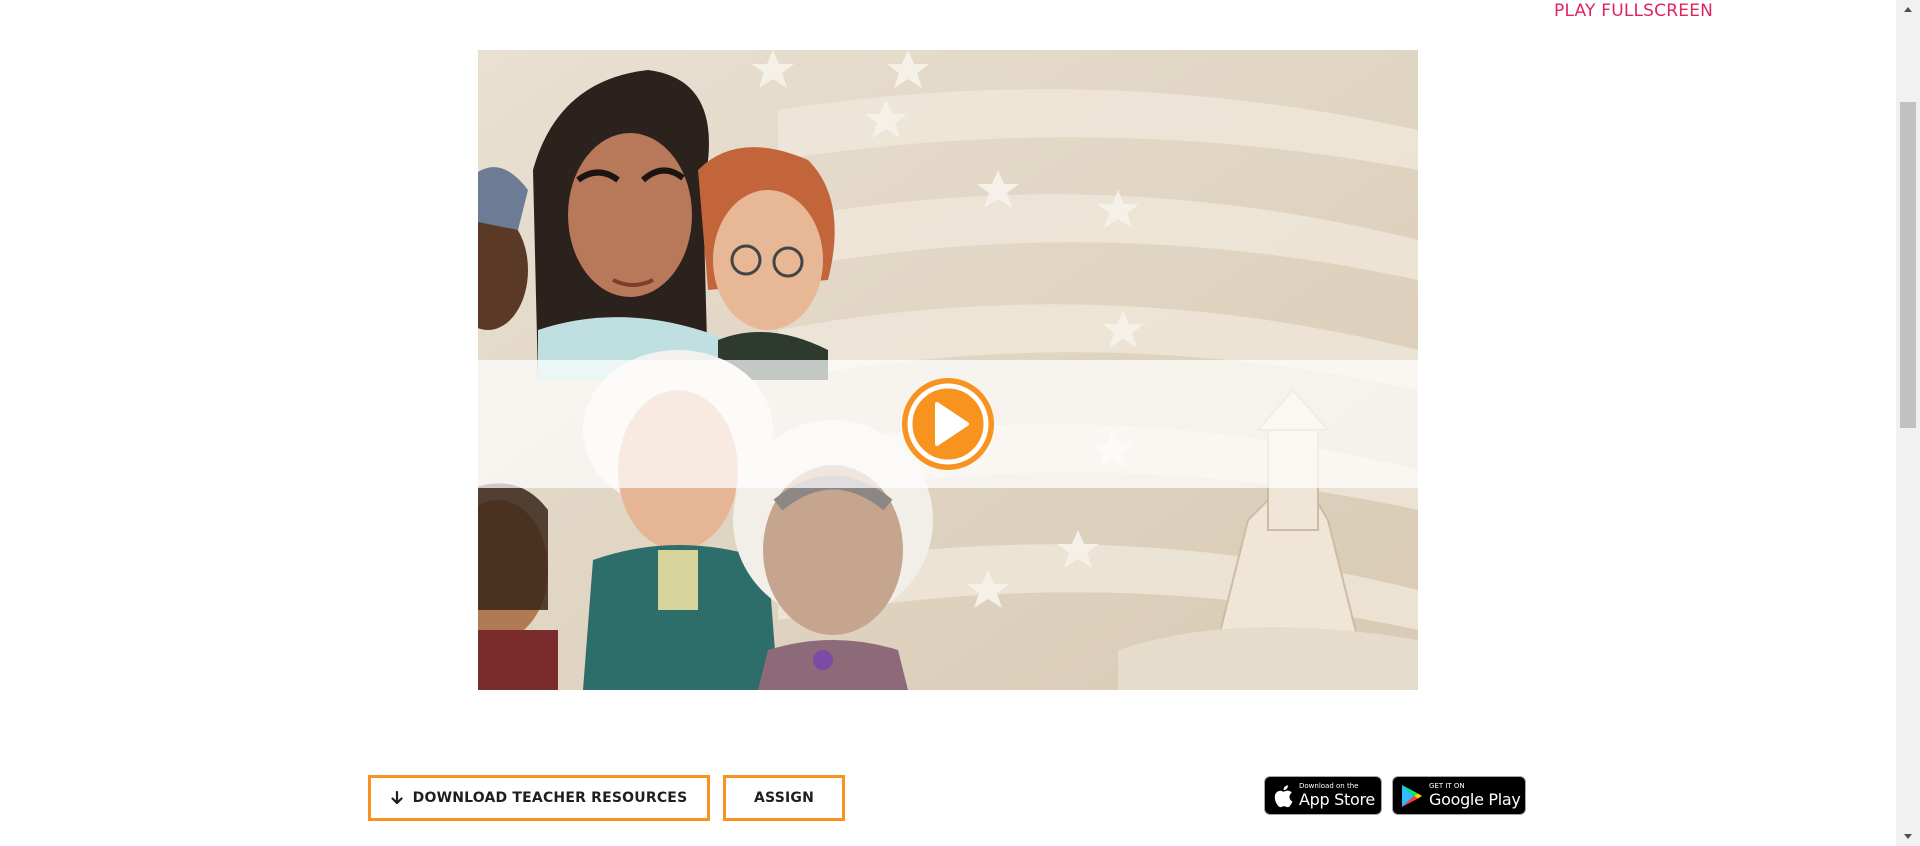  I want to click on scroll-up-arrow-icon, so click(1908, 9).